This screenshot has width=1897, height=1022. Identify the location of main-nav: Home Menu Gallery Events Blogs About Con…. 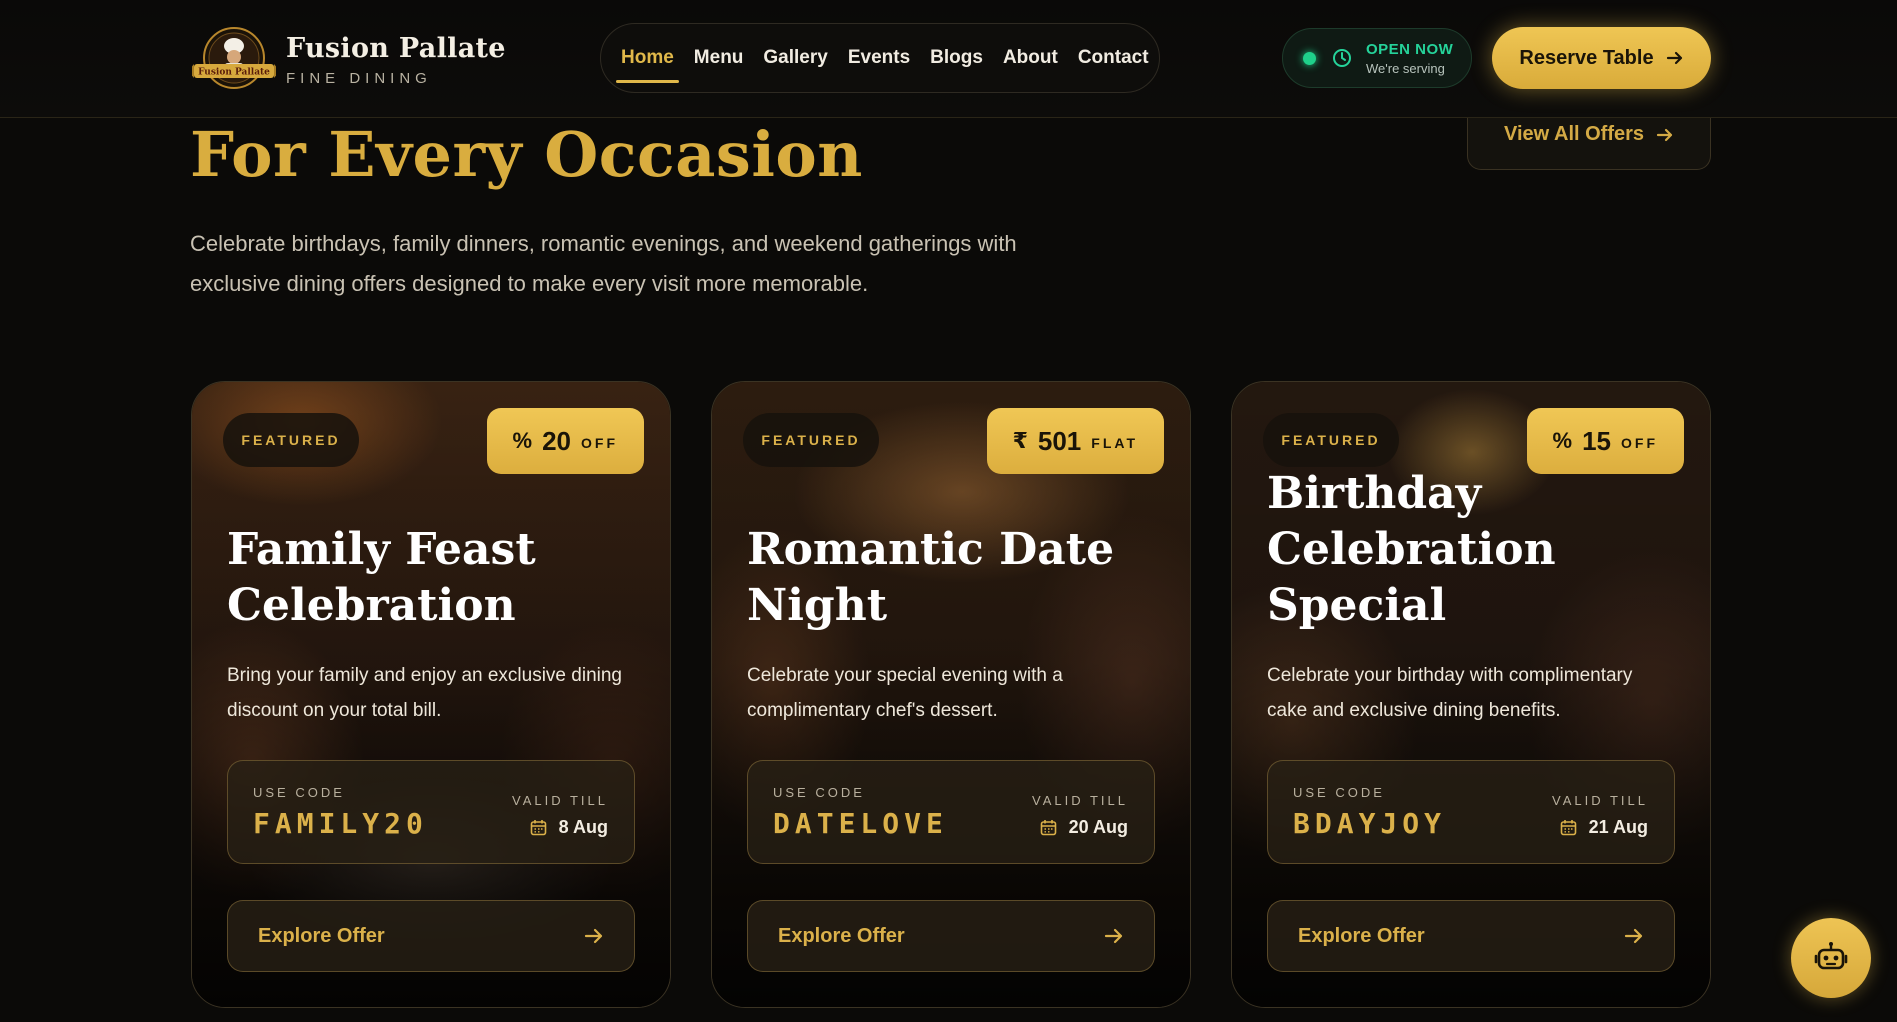
(880, 58).